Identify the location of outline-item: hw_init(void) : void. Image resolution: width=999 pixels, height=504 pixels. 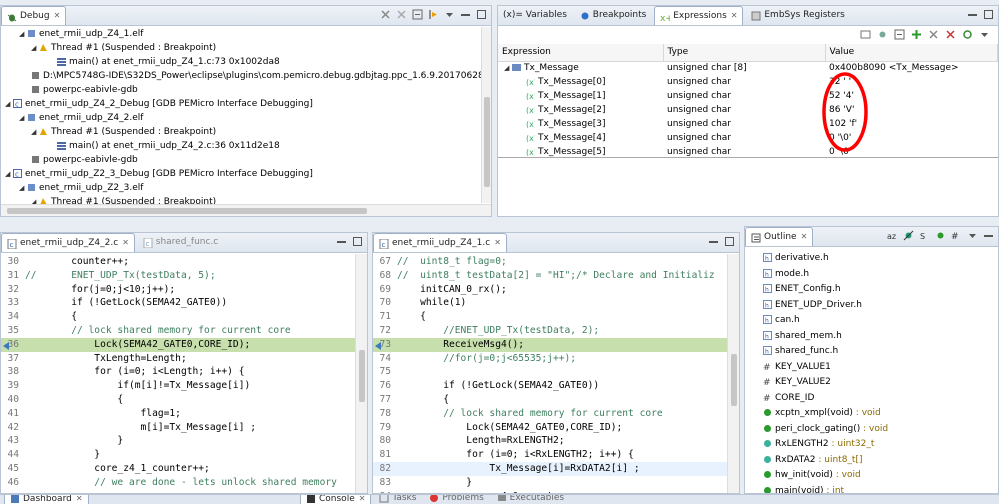
(880, 476).